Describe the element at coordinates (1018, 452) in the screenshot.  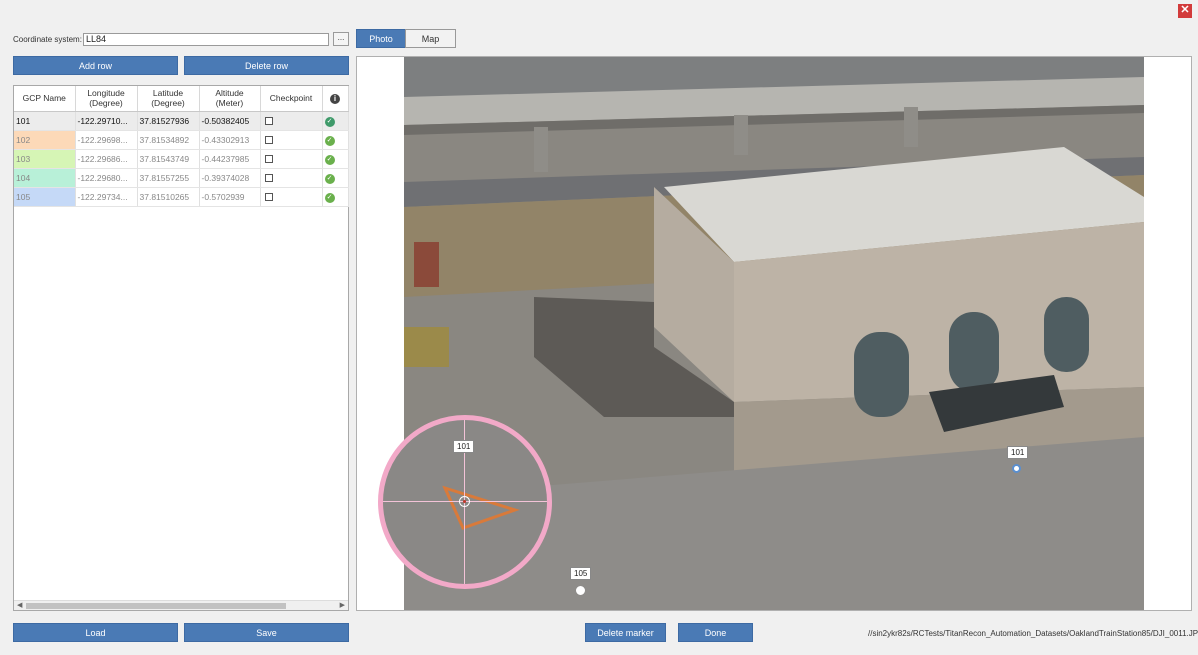
I see `marker-101-label: 101` at that location.